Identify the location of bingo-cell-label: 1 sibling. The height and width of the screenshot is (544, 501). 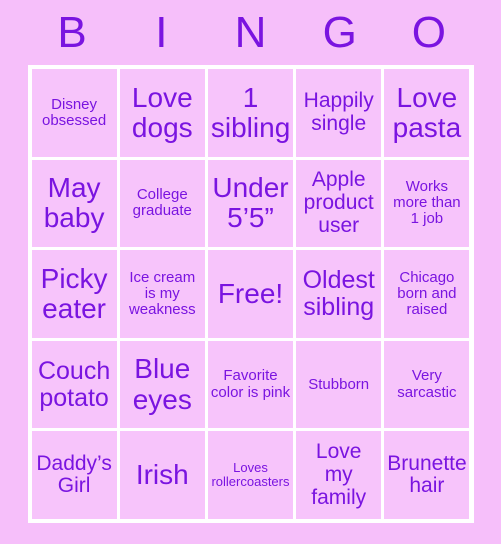
(250, 112).